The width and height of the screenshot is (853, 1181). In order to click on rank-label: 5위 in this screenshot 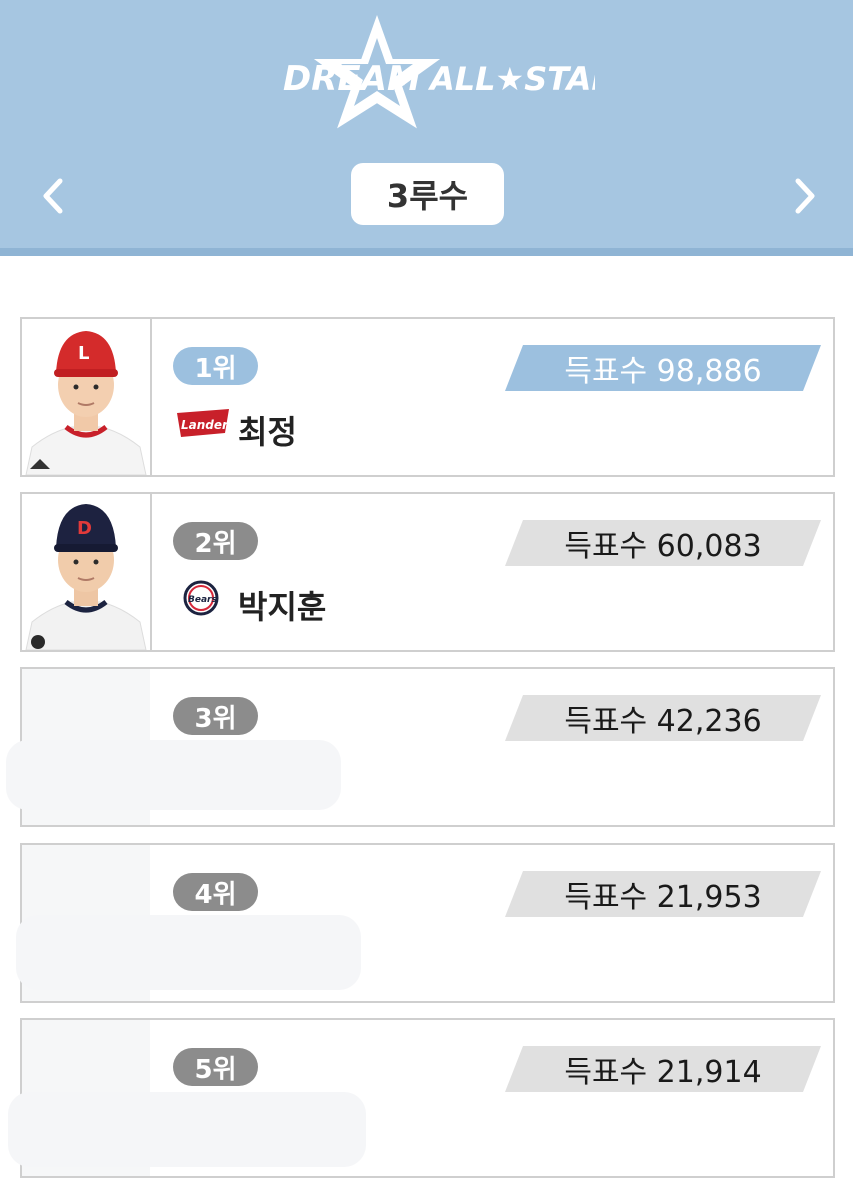, I will do `click(215, 1069)`.